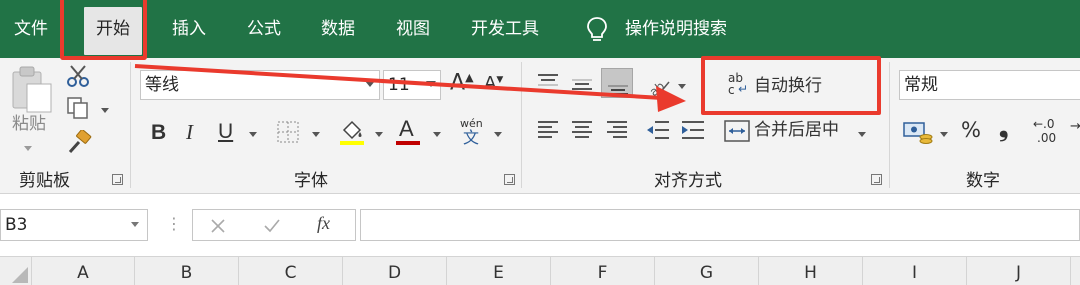 The image size is (1080, 285). Describe the element at coordinates (399, 85) in the screenshot. I see `font-size-value: 11` at that location.